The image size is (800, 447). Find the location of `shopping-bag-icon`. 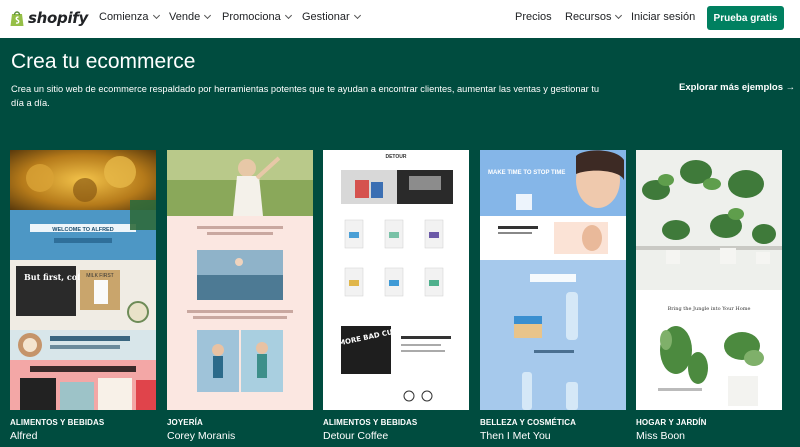

shopping-bag-icon is located at coordinates (17, 18).